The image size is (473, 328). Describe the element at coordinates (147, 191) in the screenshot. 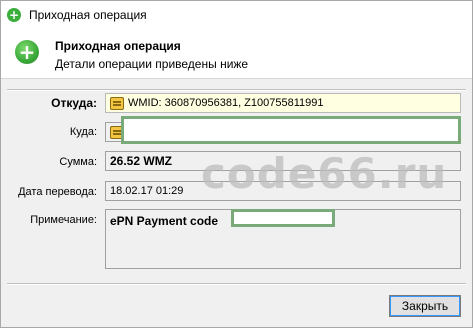

I see `date-value: 18.02.17 01:29` at that location.